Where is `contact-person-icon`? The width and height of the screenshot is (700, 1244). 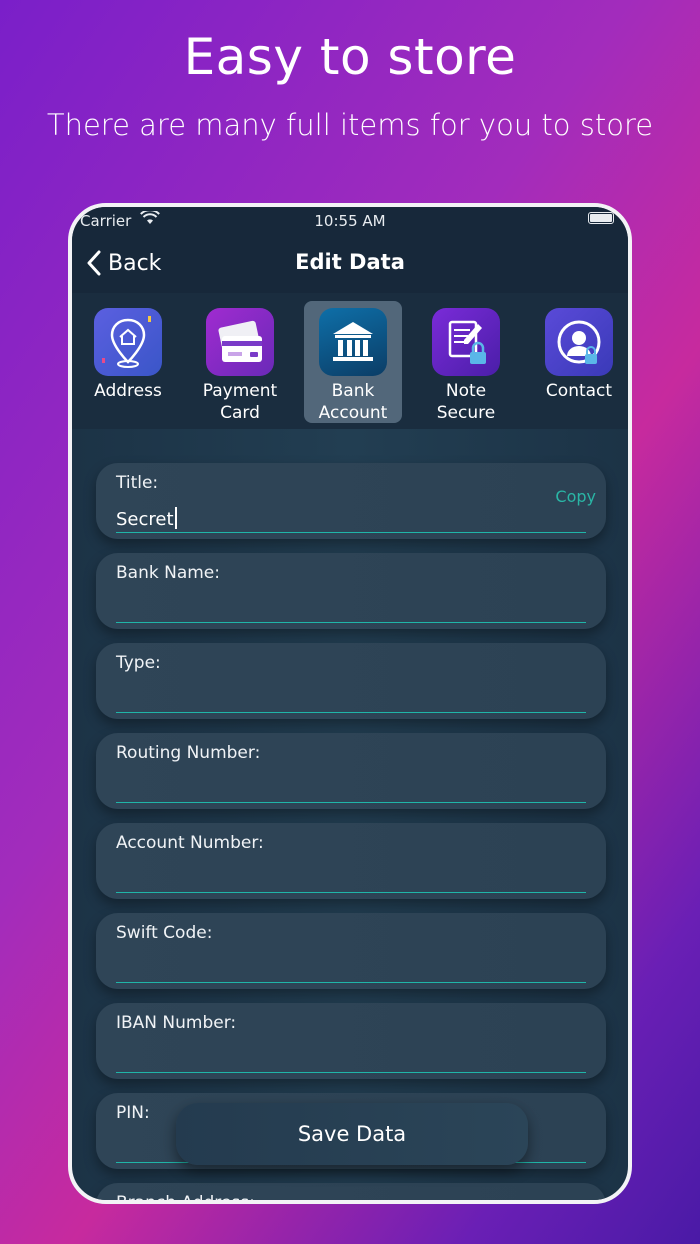 contact-person-icon is located at coordinates (579, 342).